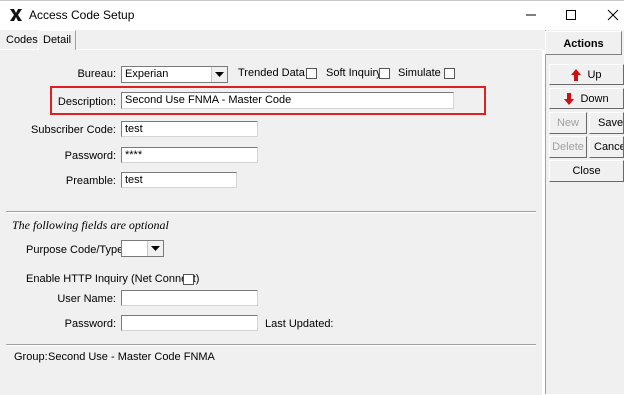 This screenshot has height=395, width=624. Describe the element at coordinates (354, 73) in the screenshot. I see `soft-inquiry-label: Soft Inquiry` at that location.